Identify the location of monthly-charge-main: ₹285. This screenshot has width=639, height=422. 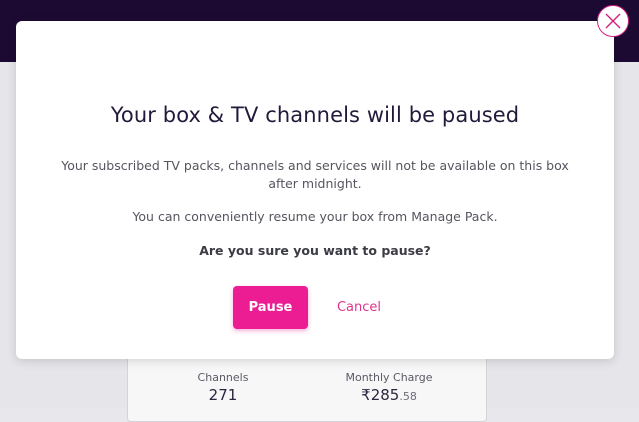
(380, 395).